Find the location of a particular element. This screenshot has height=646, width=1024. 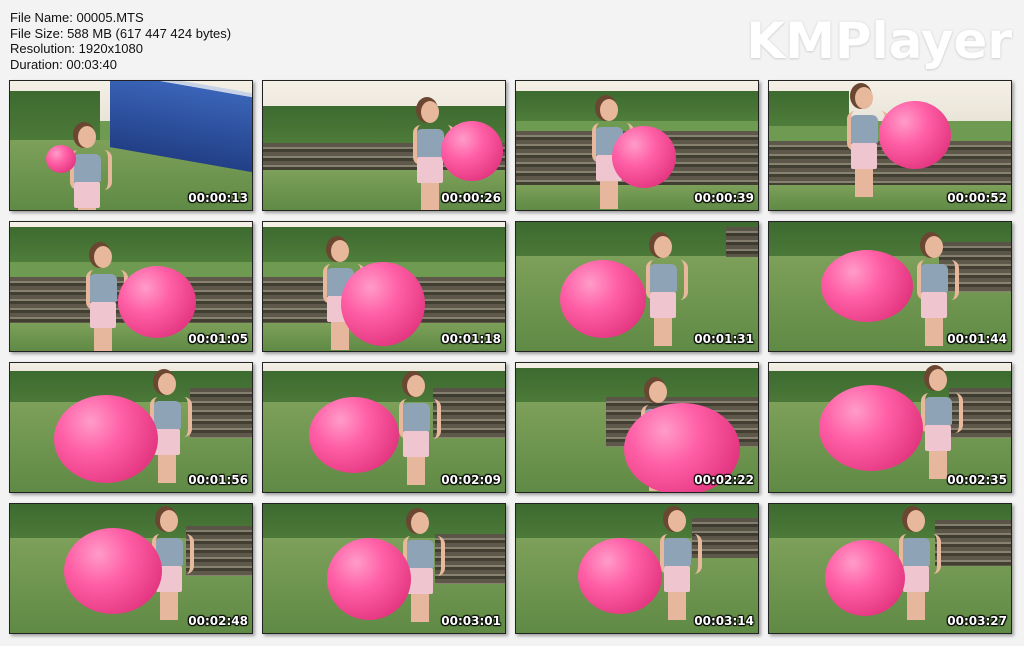

thumbnail: 00:03:14 is located at coordinates (637, 568).